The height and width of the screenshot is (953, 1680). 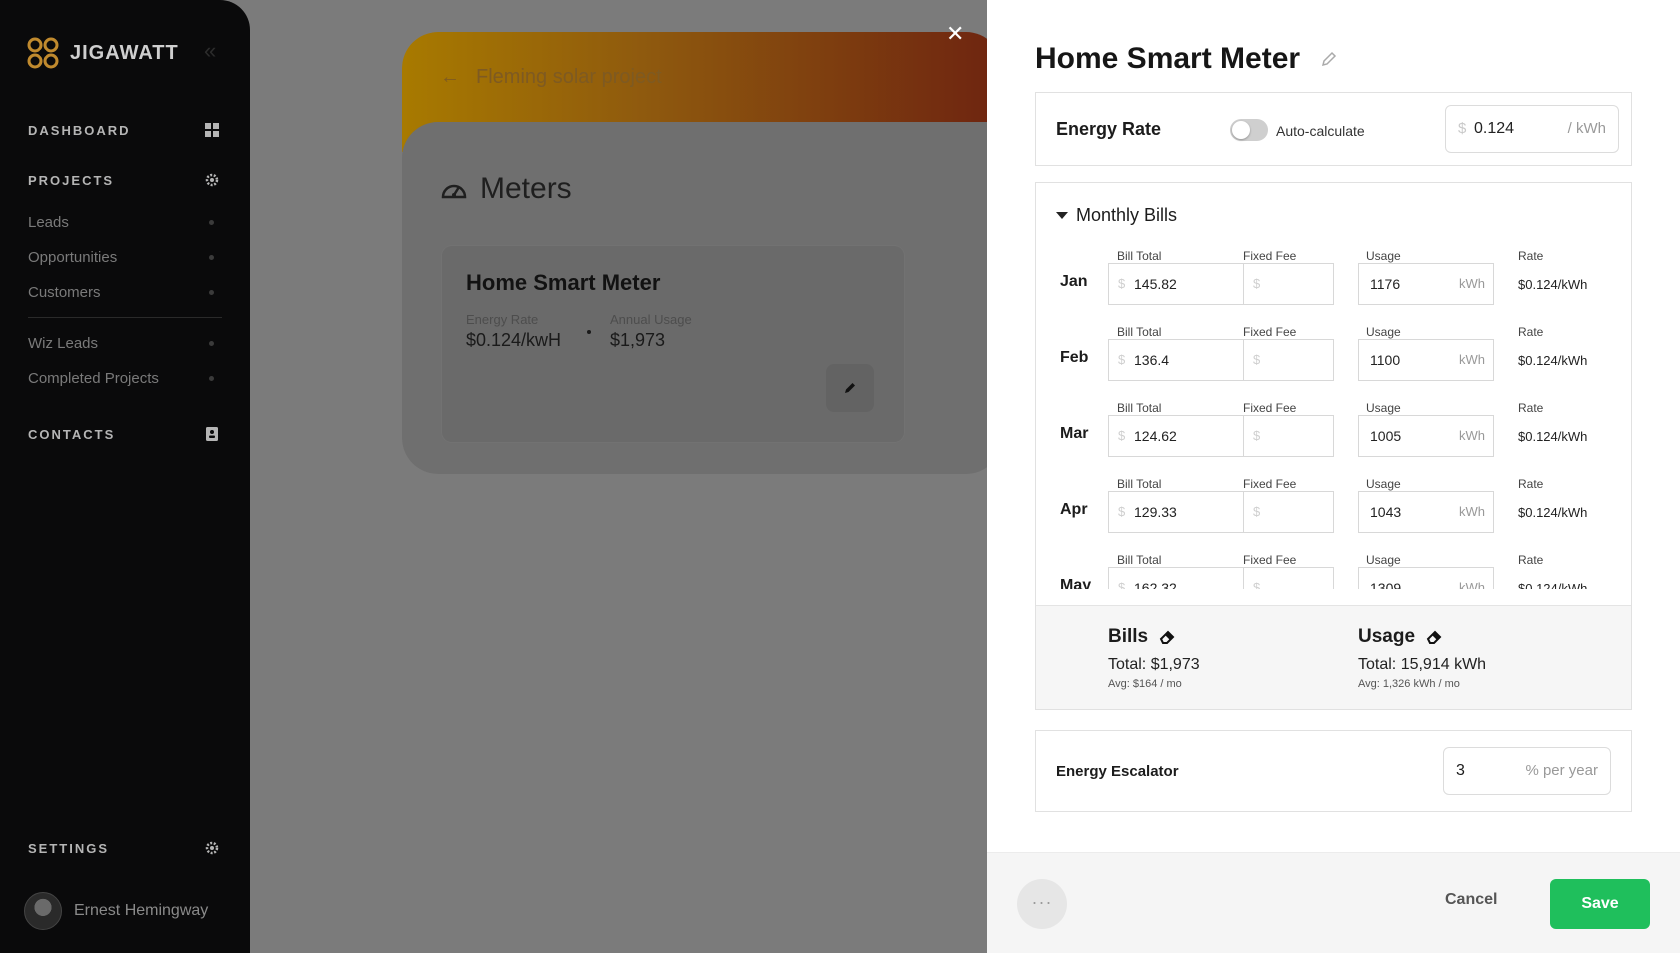 I want to click on gauge-icon, so click(x=454, y=191).